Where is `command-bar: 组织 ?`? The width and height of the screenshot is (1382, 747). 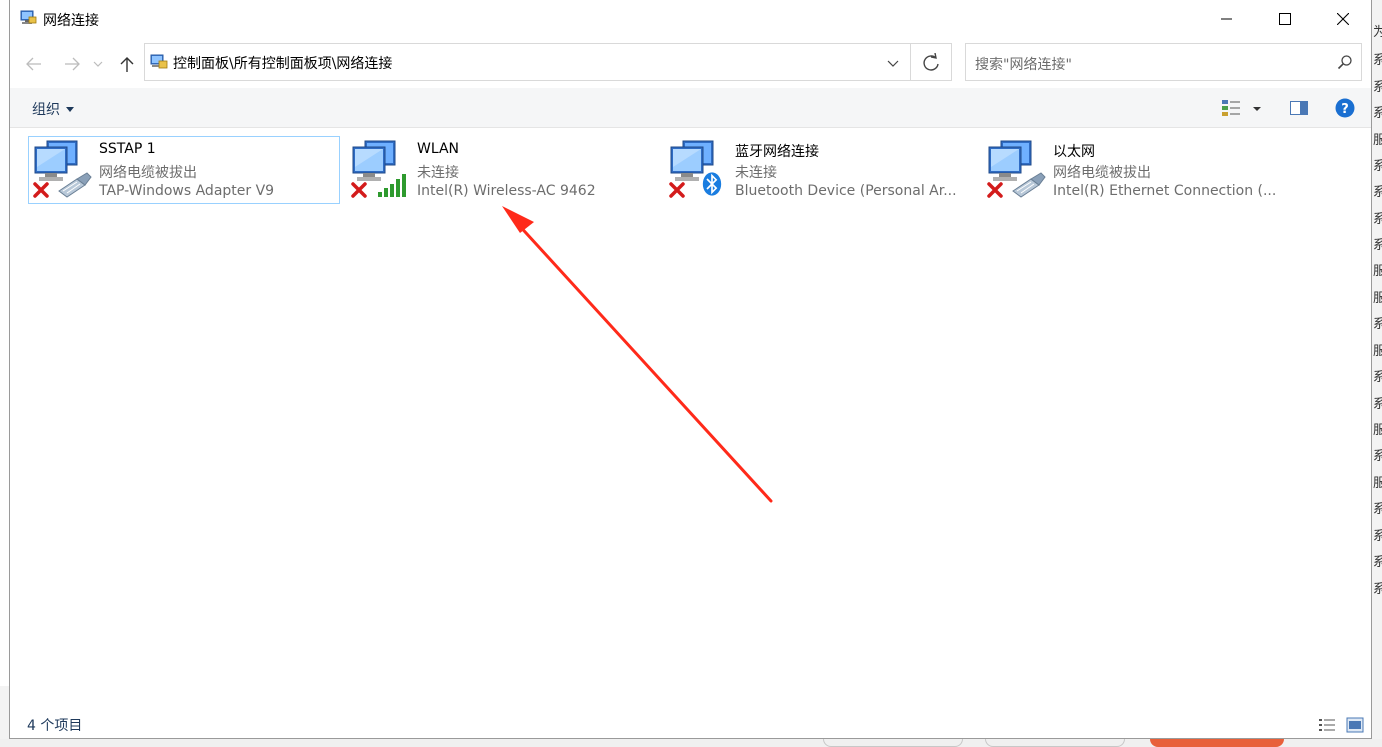
command-bar: 组织 ? is located at coordinates (690, 108).